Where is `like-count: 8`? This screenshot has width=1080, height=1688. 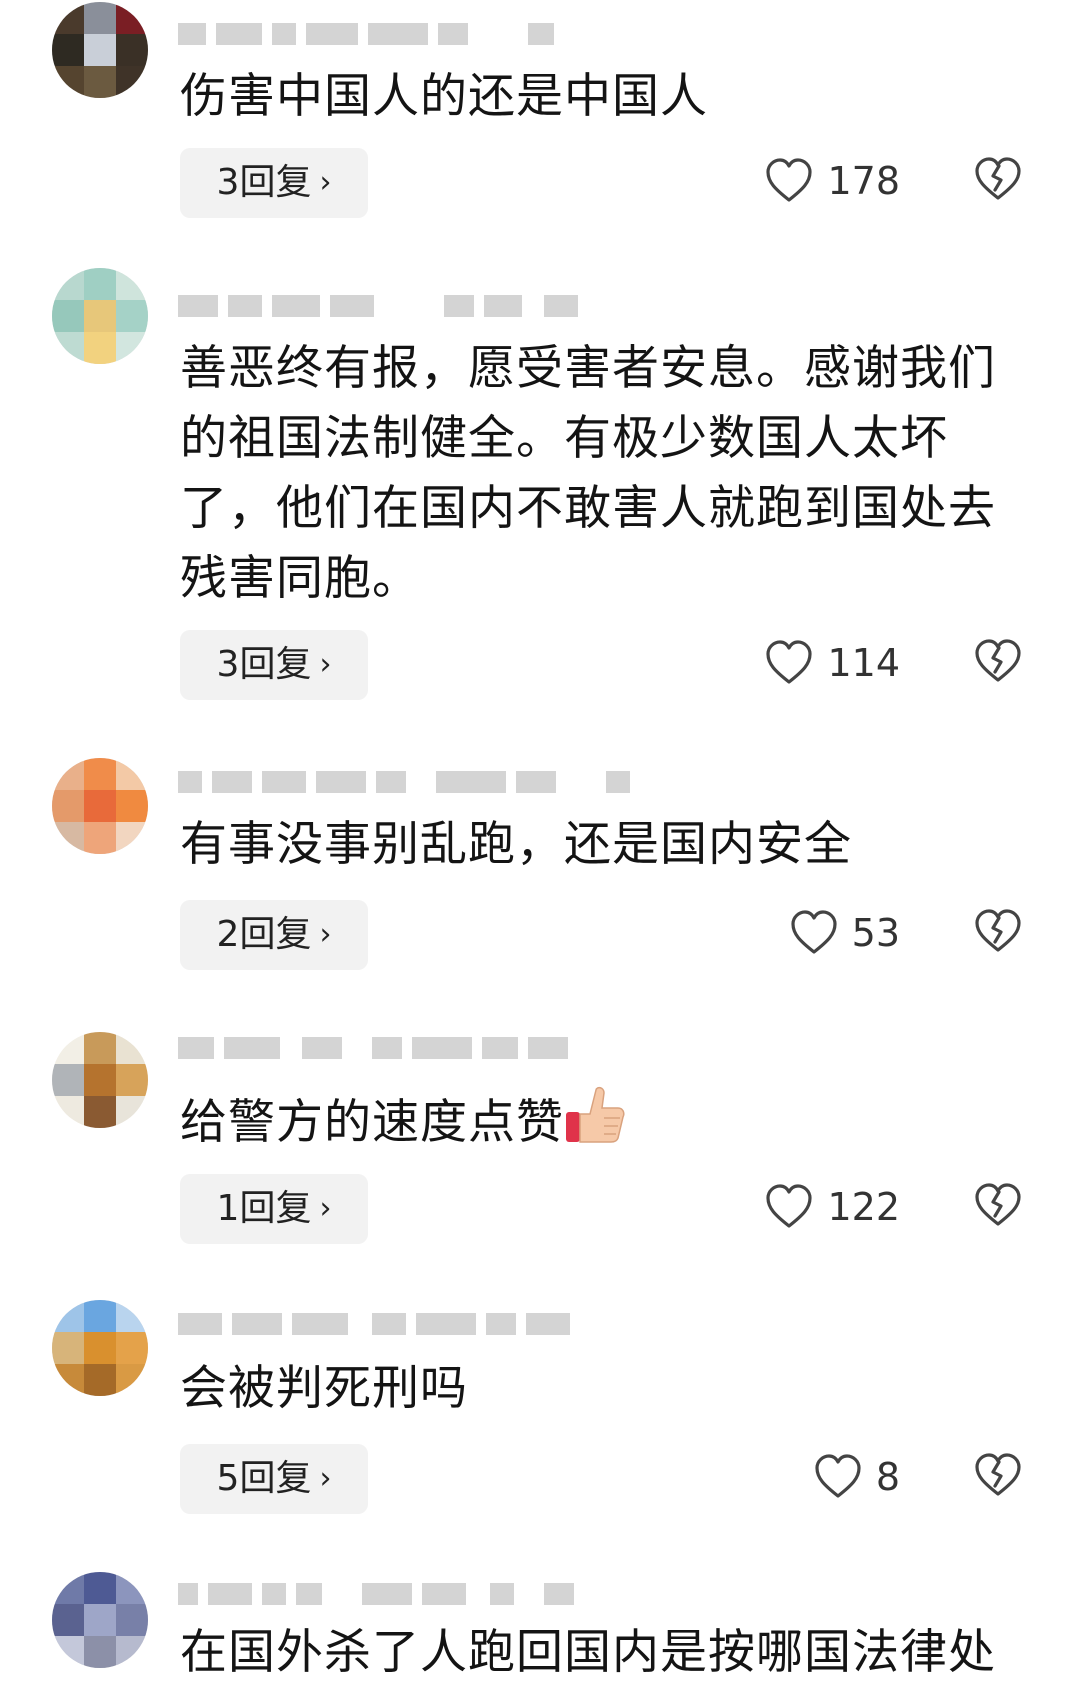
like-count: 8 is located at coordinates (887, 1477).